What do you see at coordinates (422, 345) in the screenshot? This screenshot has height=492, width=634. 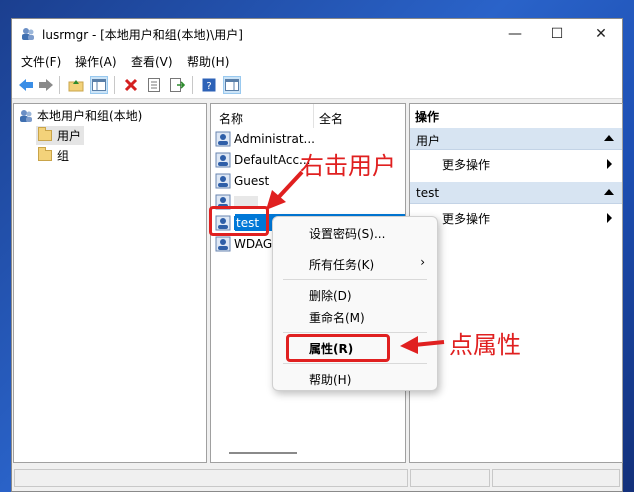 I see `annotation-arrow-icon` at bounding box center [422, 345].